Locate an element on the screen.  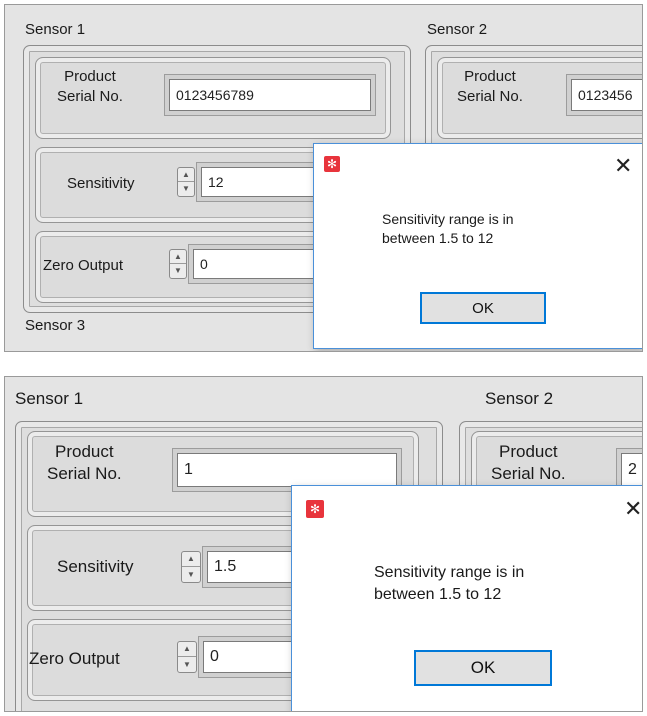
sensor2-serial-input: 0123456 is located at coordinates (606, 95).